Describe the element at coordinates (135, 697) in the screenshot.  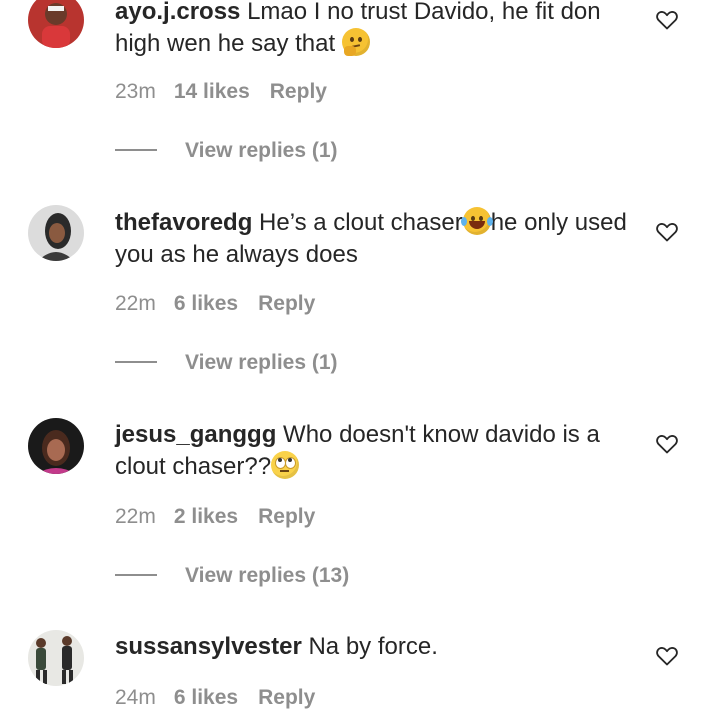
I see `comment-time: 24m` at that location.